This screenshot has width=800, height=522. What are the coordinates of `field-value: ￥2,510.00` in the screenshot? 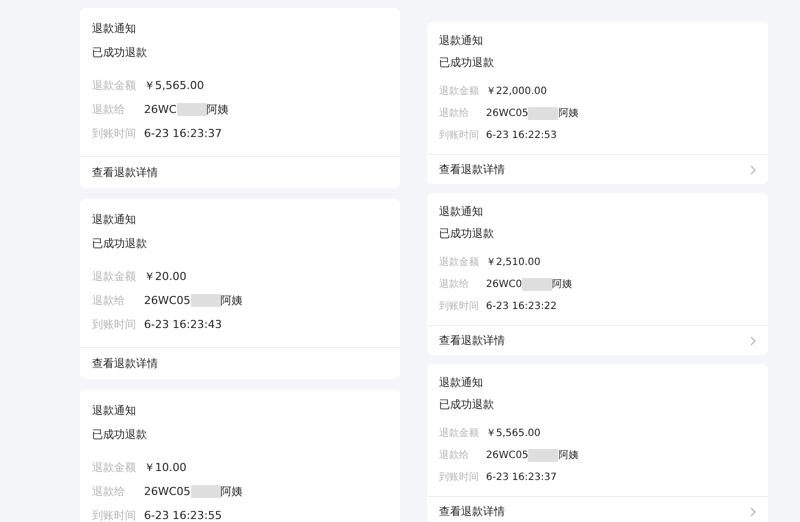 It's located at (513, 262).